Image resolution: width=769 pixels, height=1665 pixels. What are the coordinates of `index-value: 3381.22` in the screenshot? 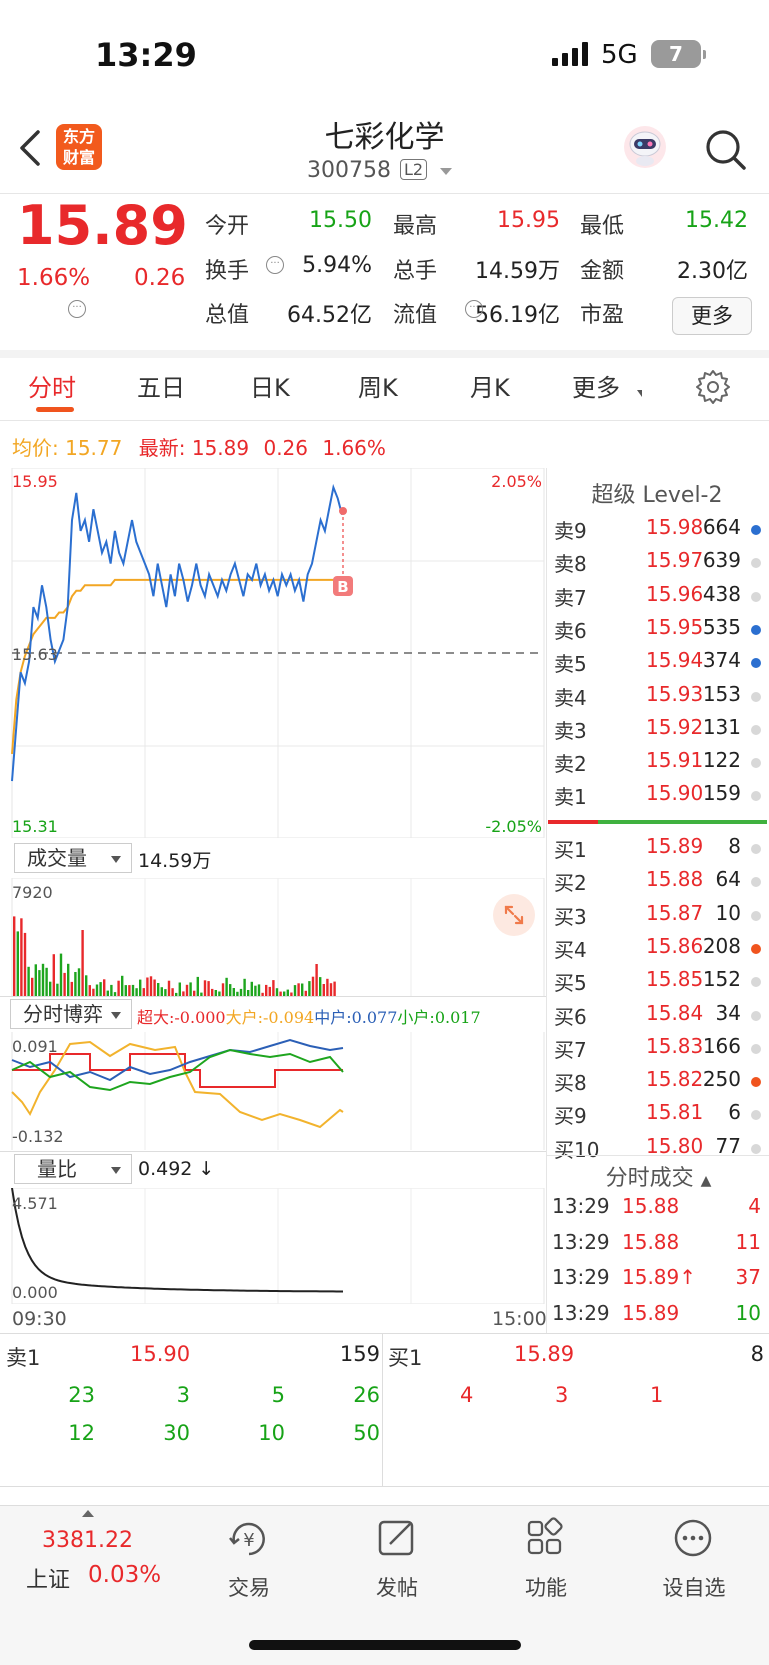 It's located at (87, 1540).